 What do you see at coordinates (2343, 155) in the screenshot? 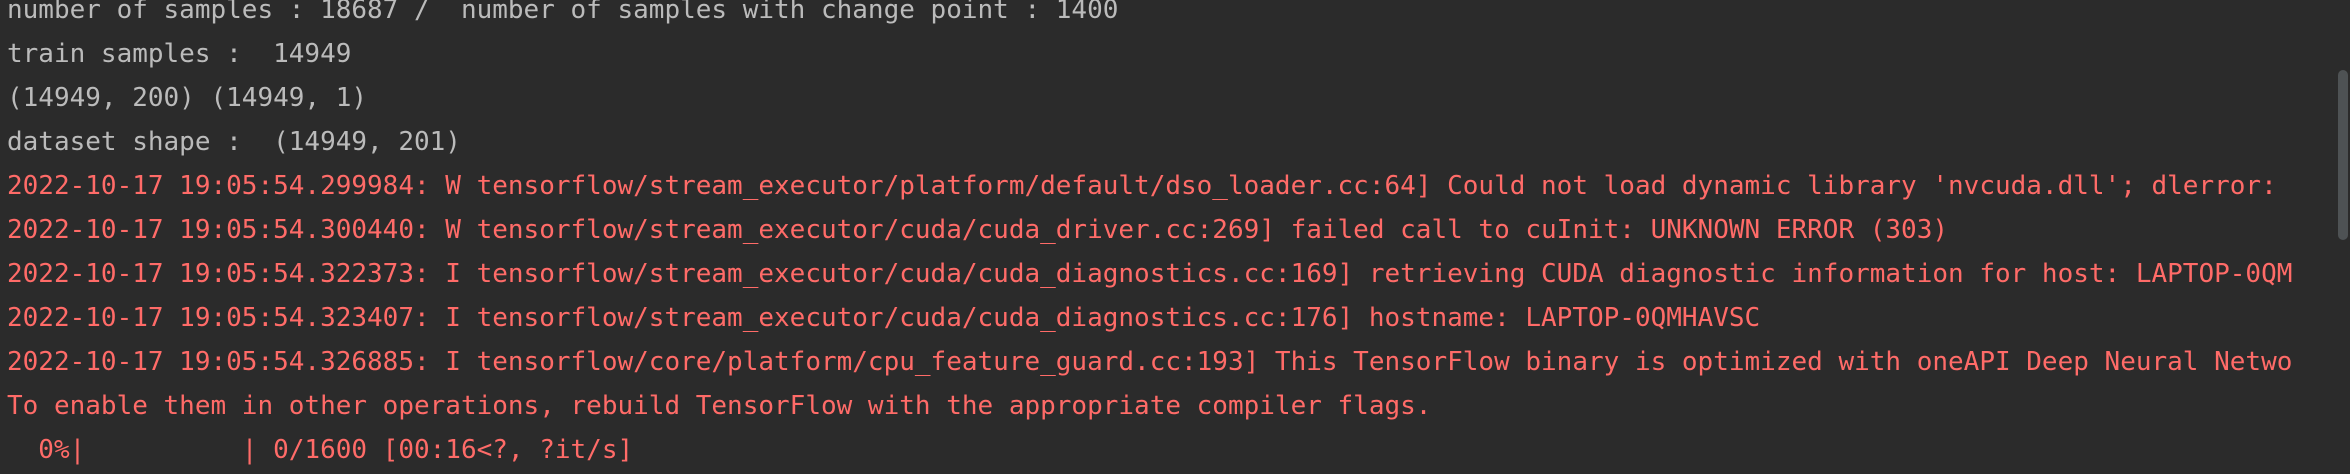
I see `scrollbar-thumb` at bounding box center [2343, 155].